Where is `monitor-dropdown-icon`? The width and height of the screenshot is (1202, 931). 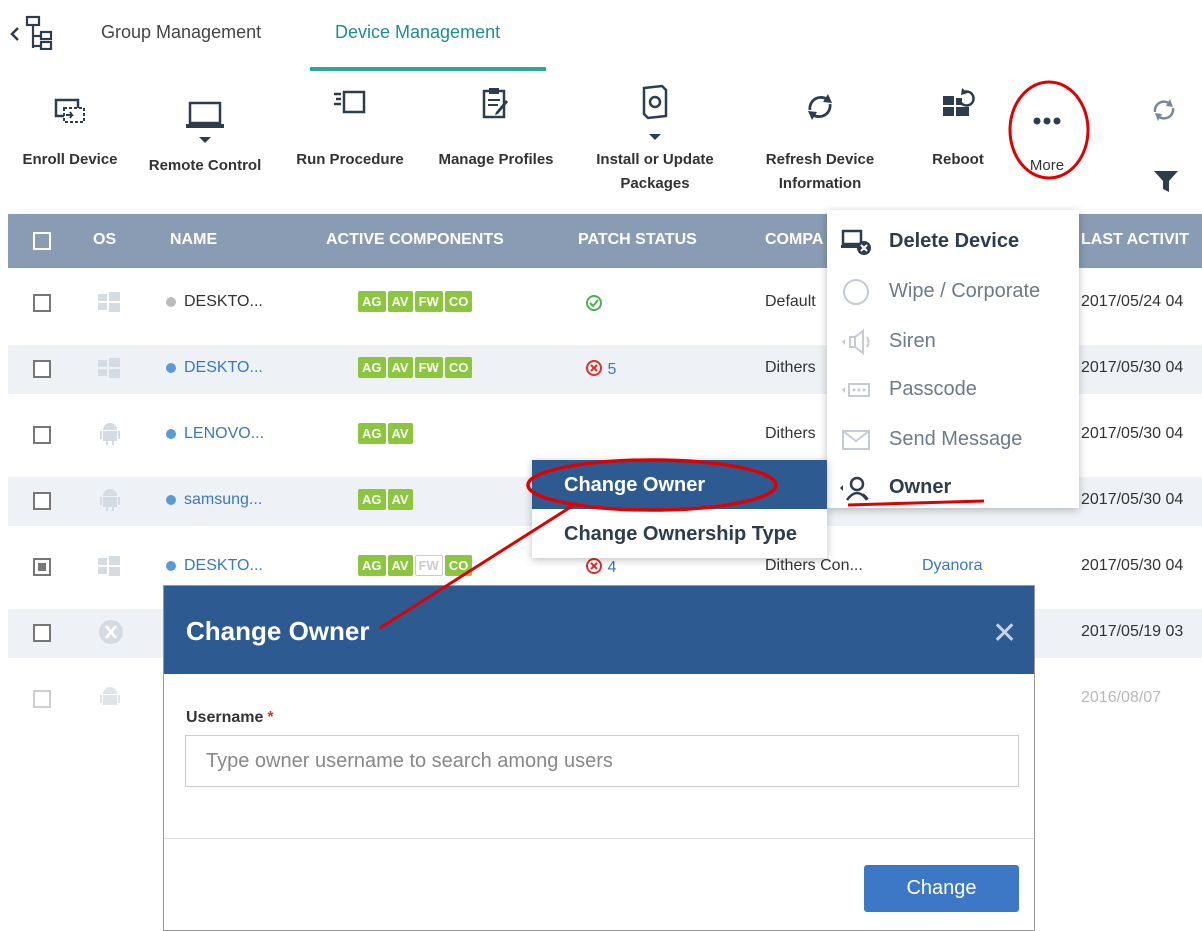
monitor-dropdown-icon is located at coordinates (205, 122).